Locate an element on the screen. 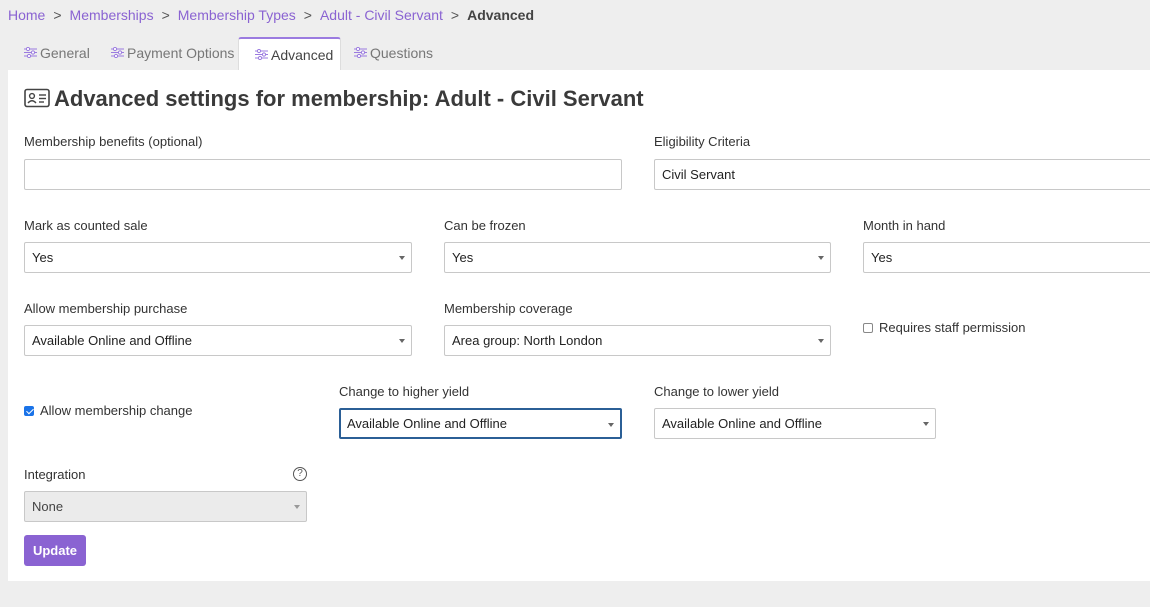 This screenshot has width=1150, height=607. lower-yield-select: Available Online and Offline is located at coordinates (795, 423).